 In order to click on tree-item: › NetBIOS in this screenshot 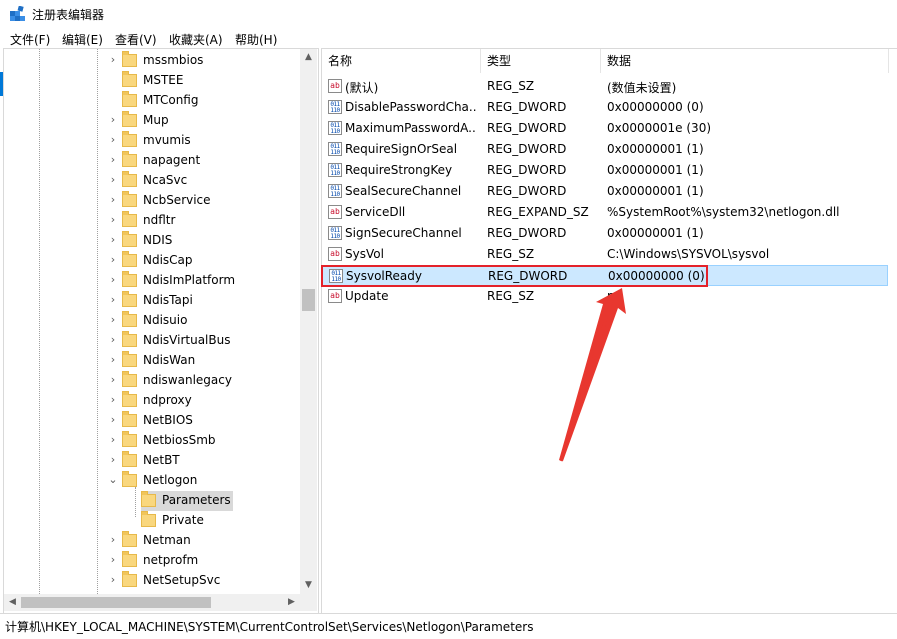, I will do `click(151, 421)`.